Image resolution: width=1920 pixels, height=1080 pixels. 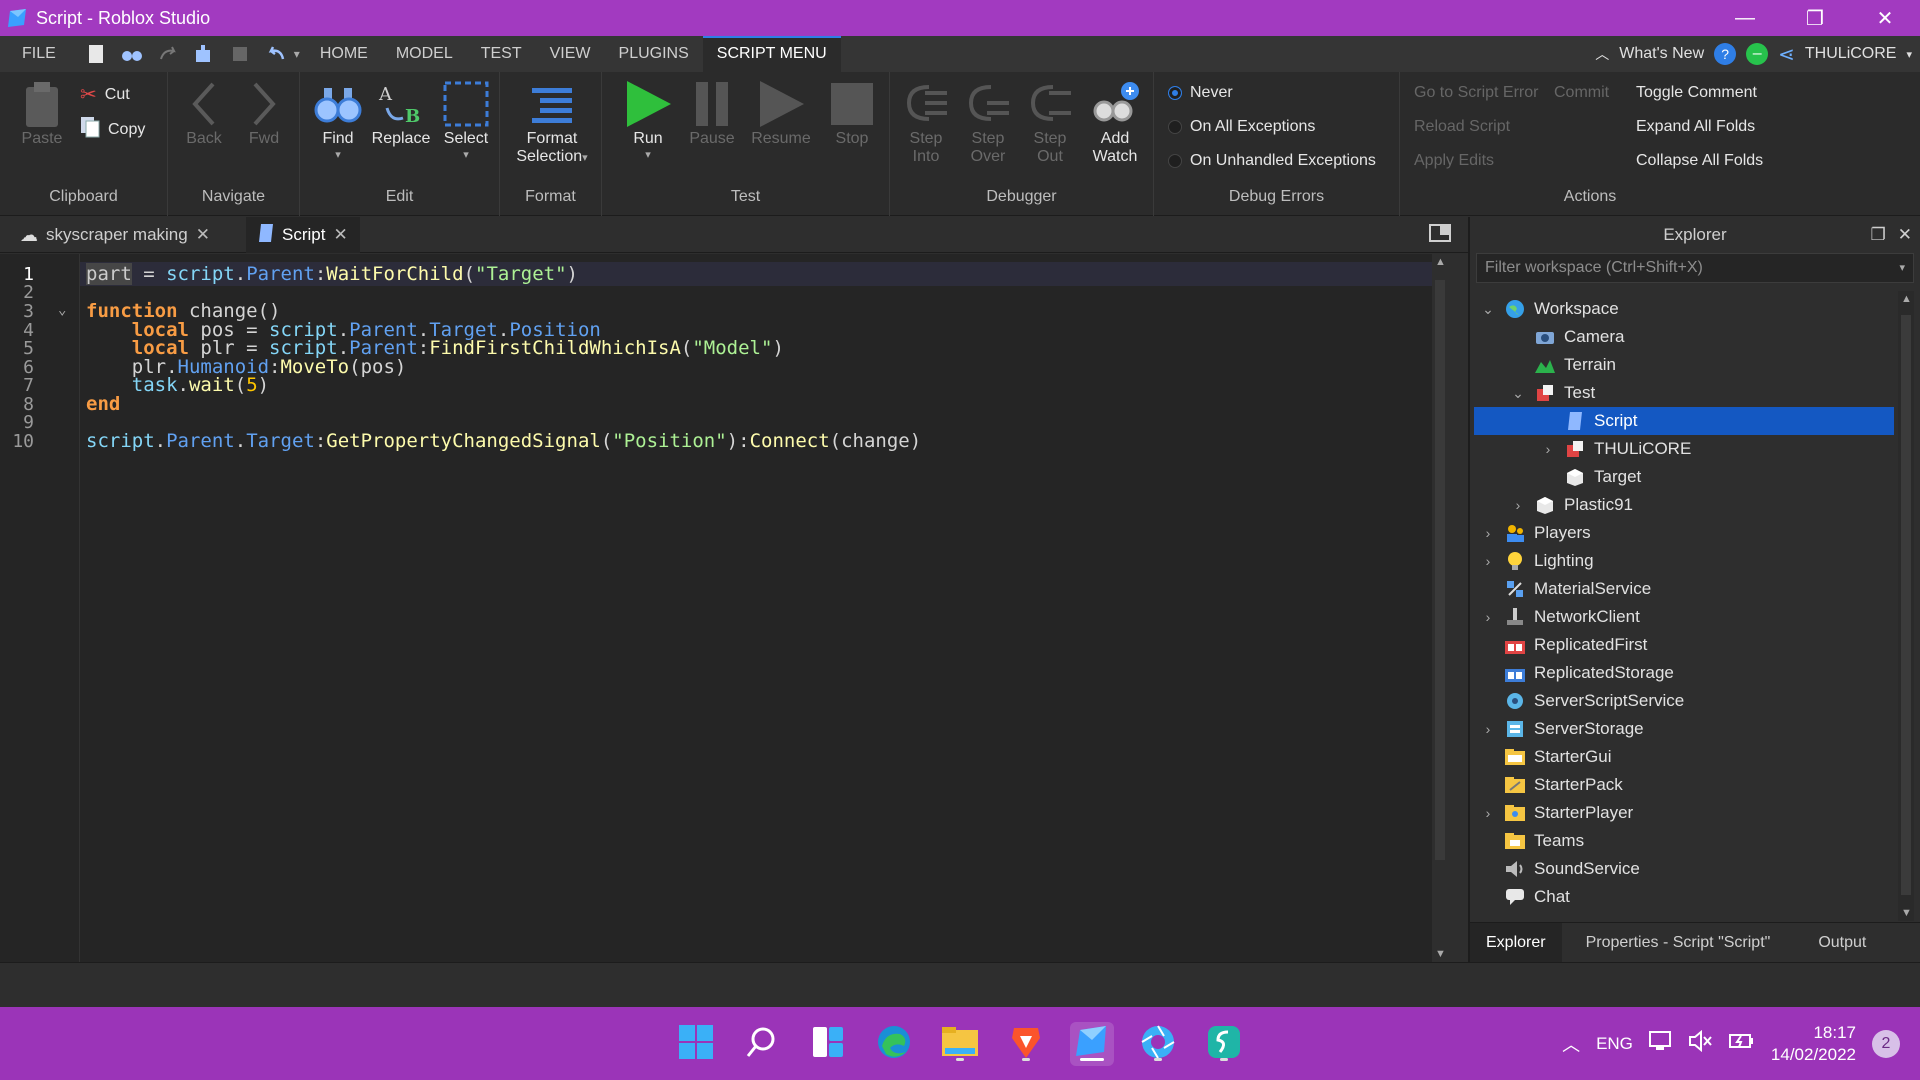 What do you see at coordinates (1602, 54) in the screenshot?
I see `collapse-ribbon-icon: ︿` at bounding box center [1602, 54].